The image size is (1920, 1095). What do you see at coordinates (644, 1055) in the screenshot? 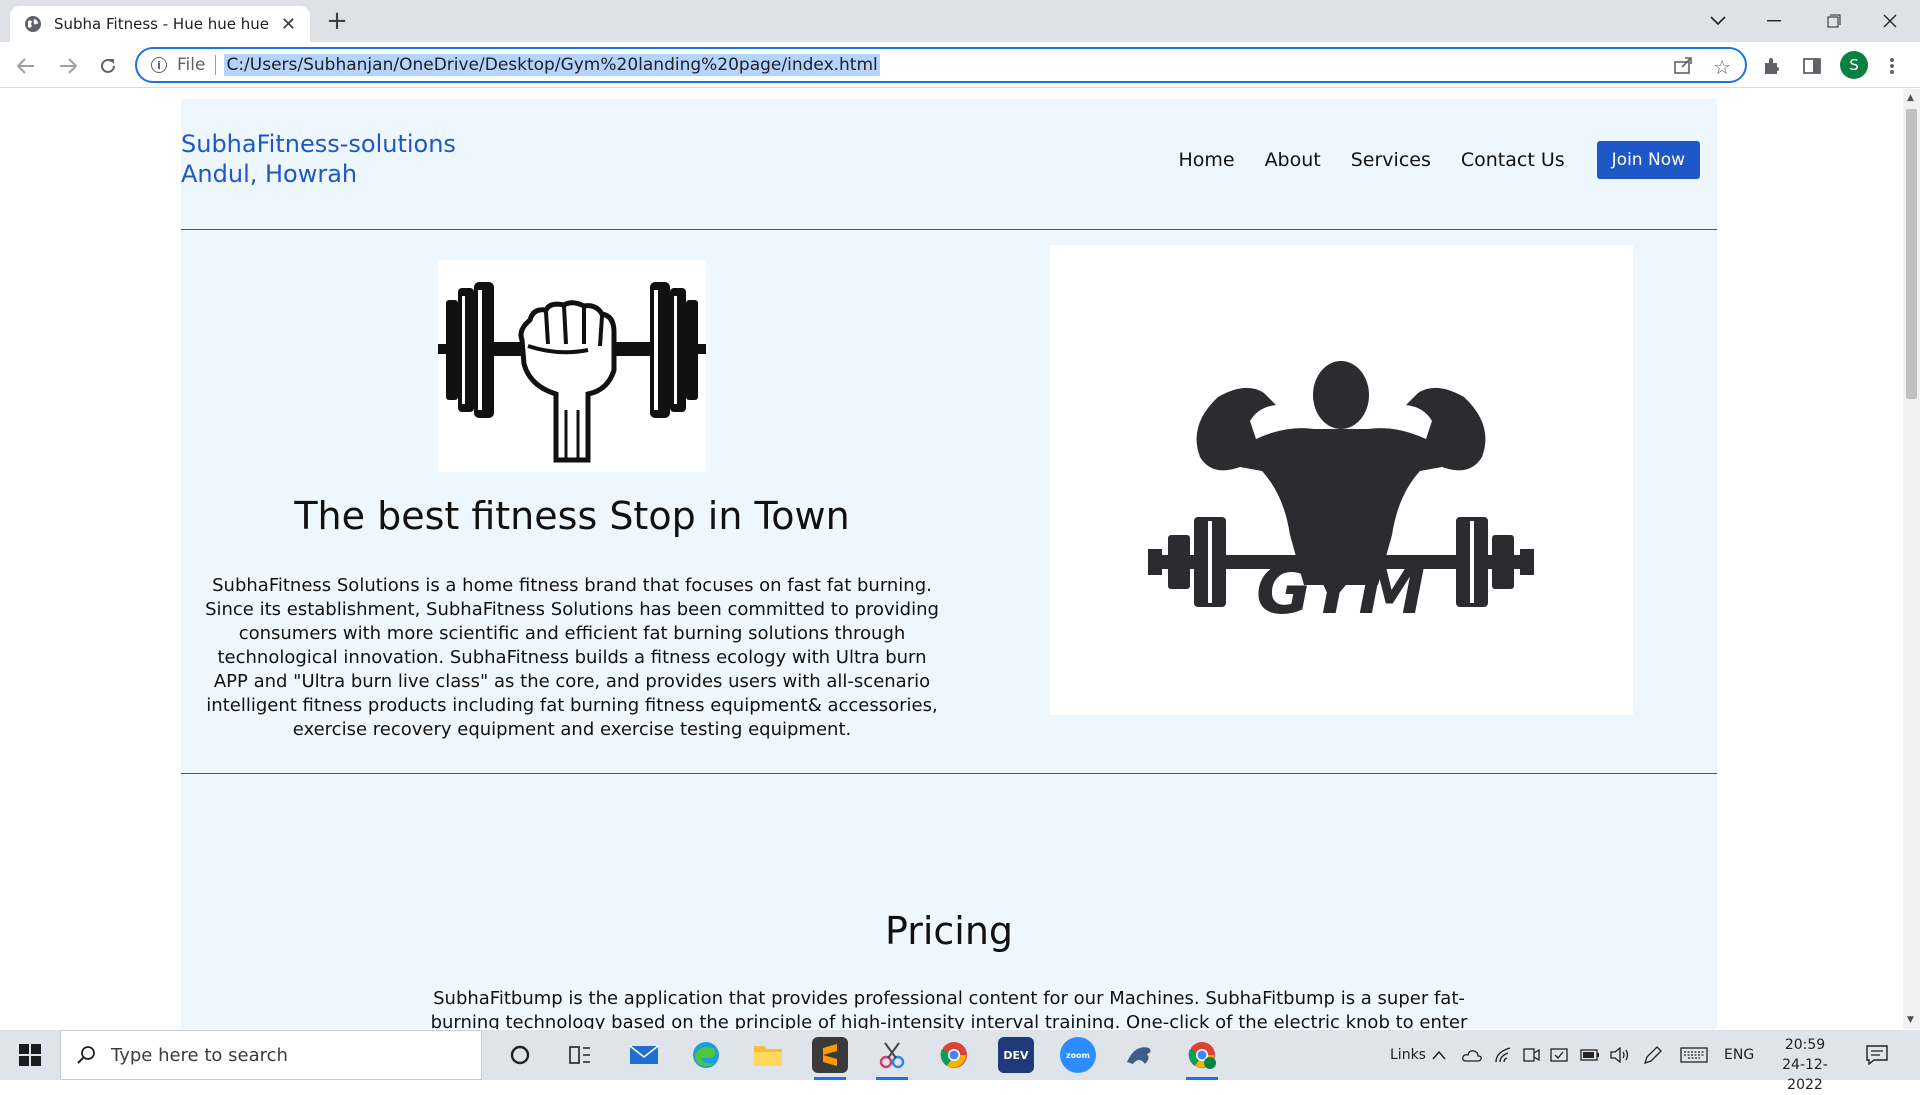
I see `mail-icon` at bounding box center [644, 1055].